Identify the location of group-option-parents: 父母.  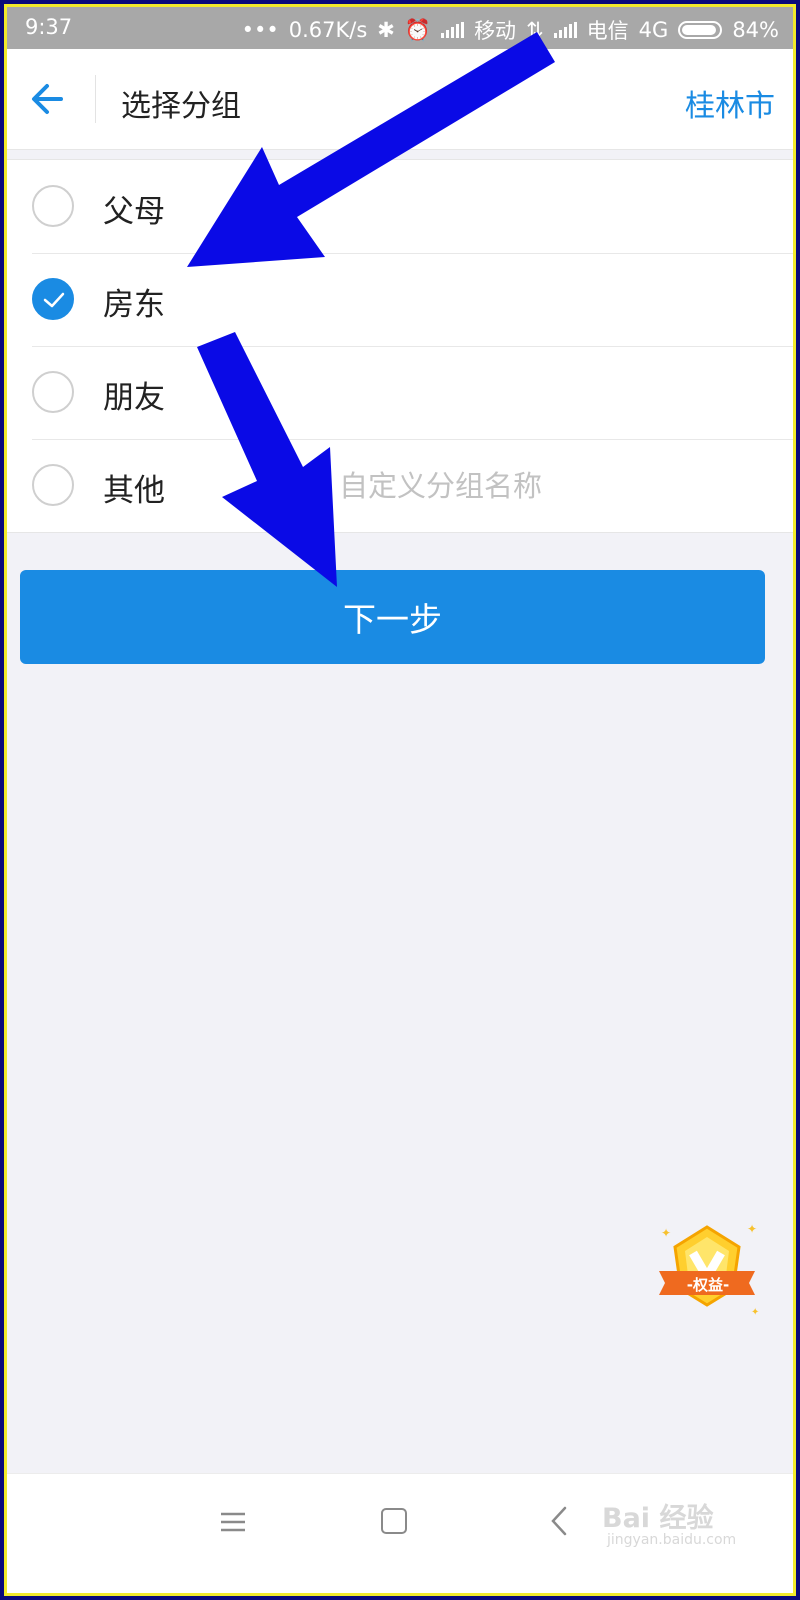
(400, 206).